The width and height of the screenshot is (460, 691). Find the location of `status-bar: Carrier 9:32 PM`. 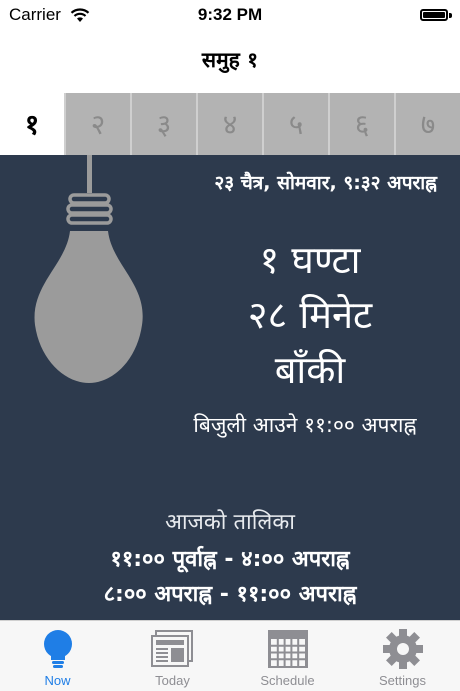

status-bar: Carrier 9:32 PM is located at coordinates (230, 15).